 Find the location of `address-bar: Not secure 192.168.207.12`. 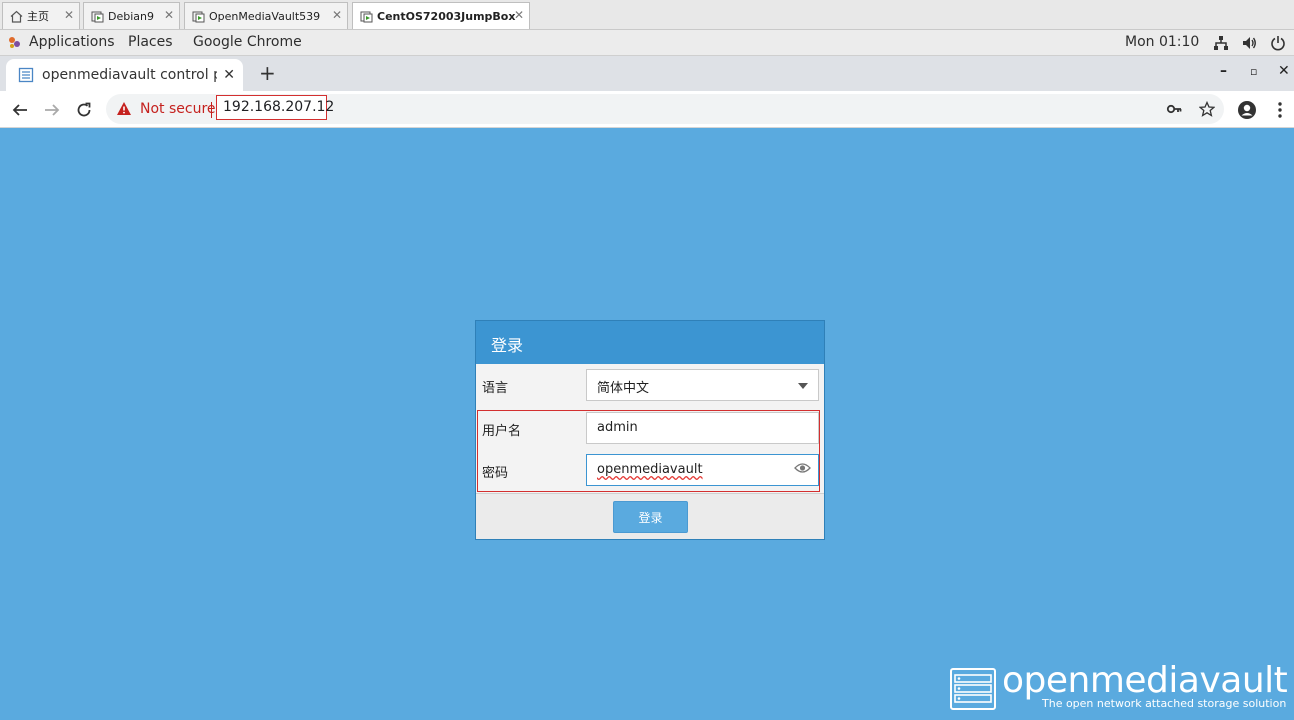

address-bar: Not secure 192.168.207.12 is located at coordinates (665, 109).